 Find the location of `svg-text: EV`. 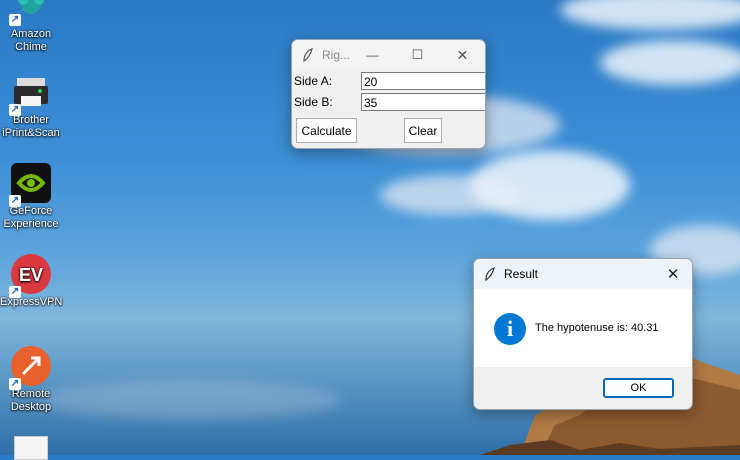

svg-text: EV is located at coordinates (31, 275).